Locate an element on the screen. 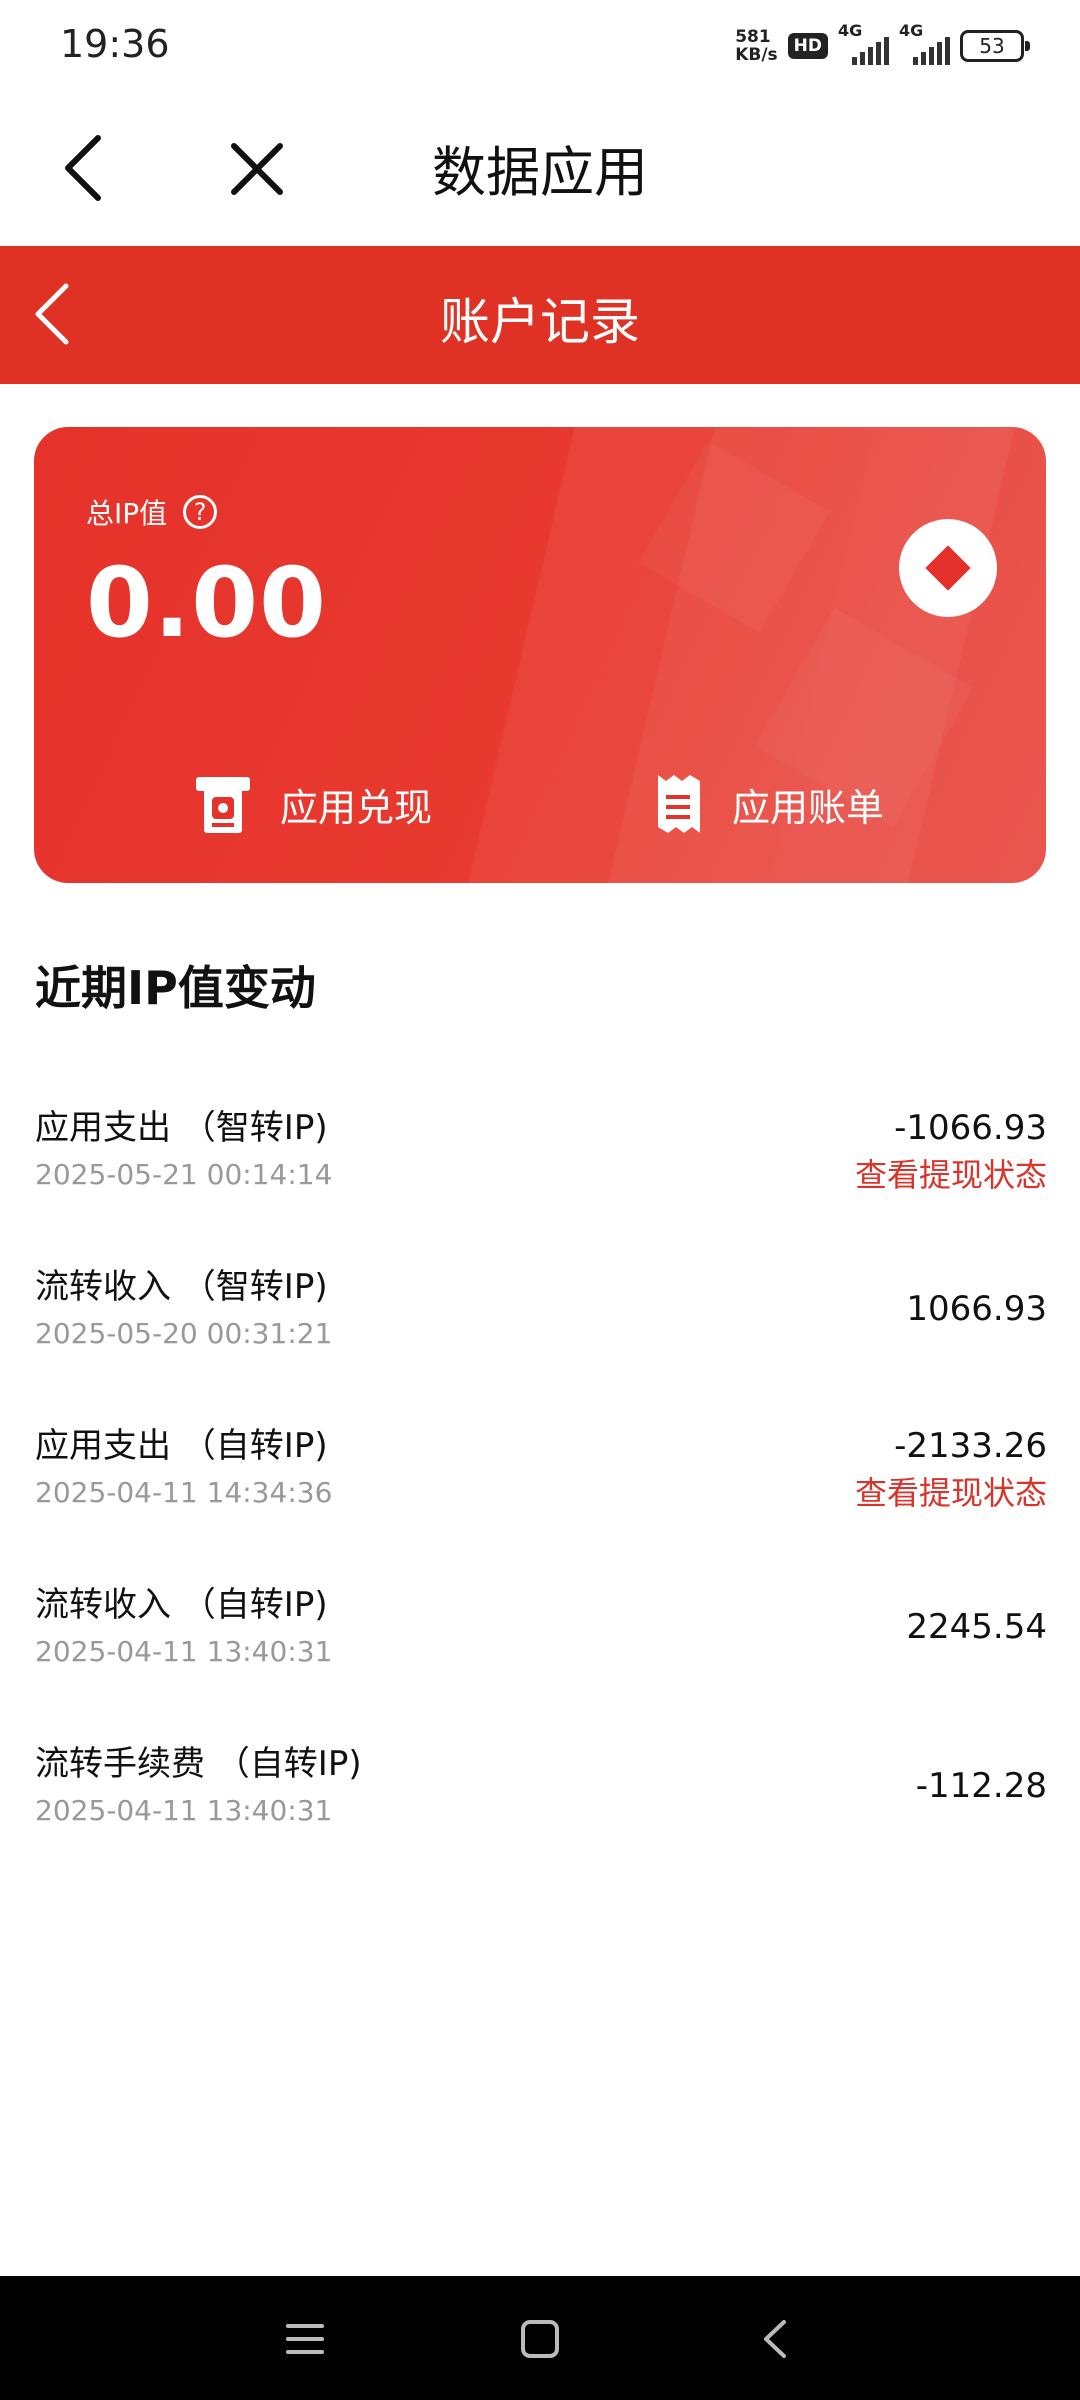  total-ip-label: 总IP值 is located at coordinates (127, 513).